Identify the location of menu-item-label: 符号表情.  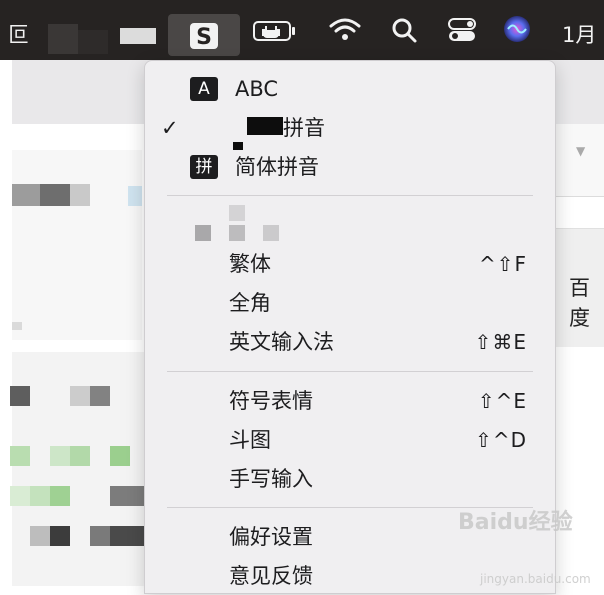
(271, 401).